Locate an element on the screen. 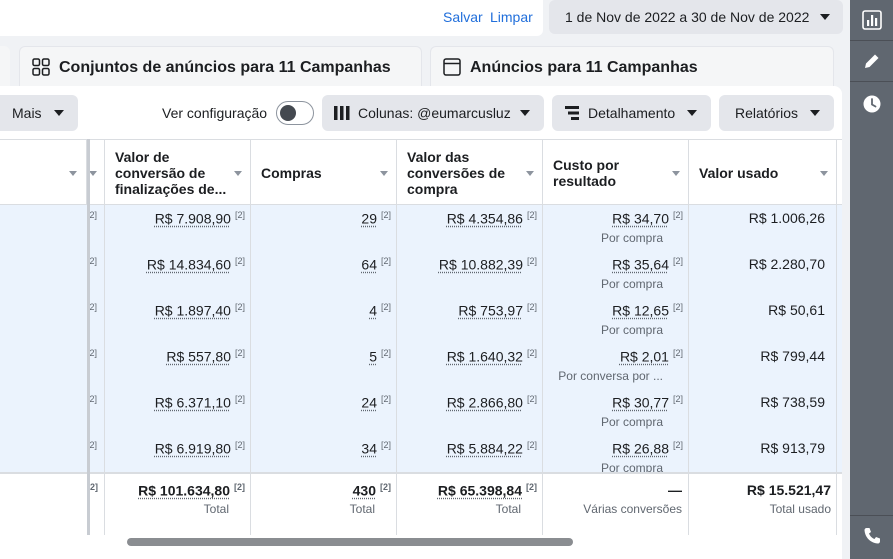  frozen-column-edge is located at coordinates (88, 337).